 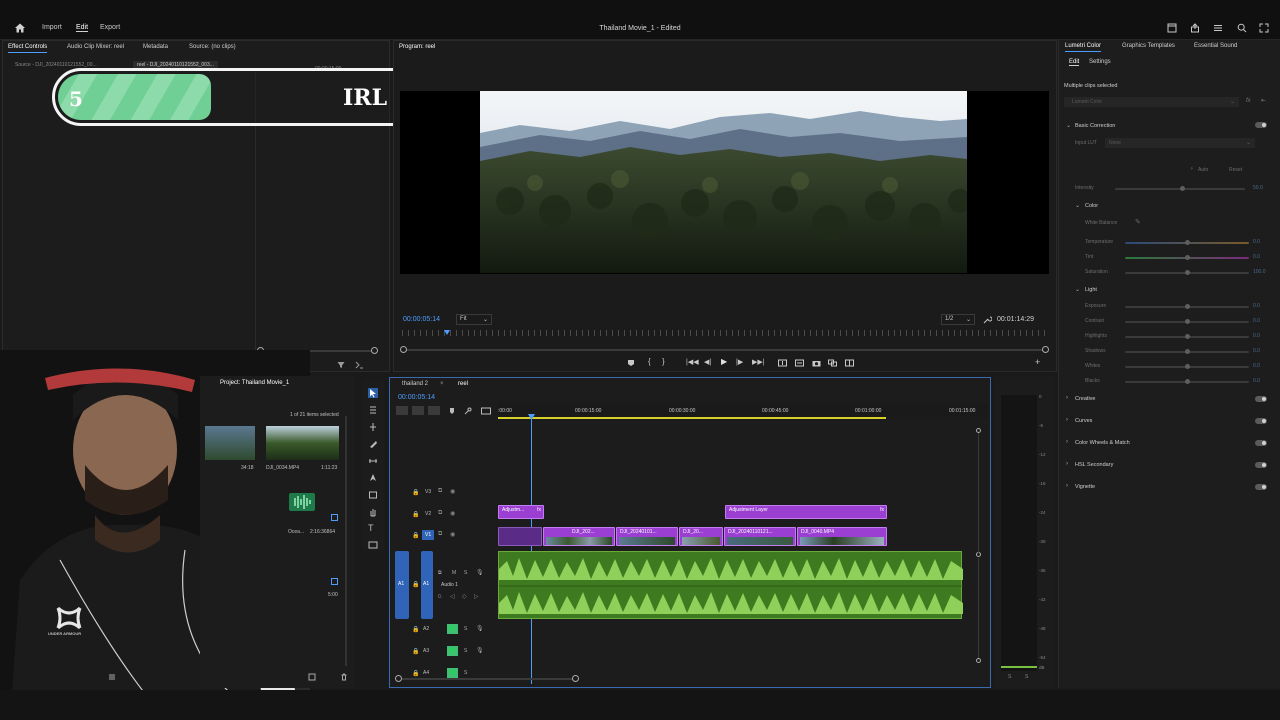 I want to click on section-vignette: Vignette, so click(x=1085, y=487).